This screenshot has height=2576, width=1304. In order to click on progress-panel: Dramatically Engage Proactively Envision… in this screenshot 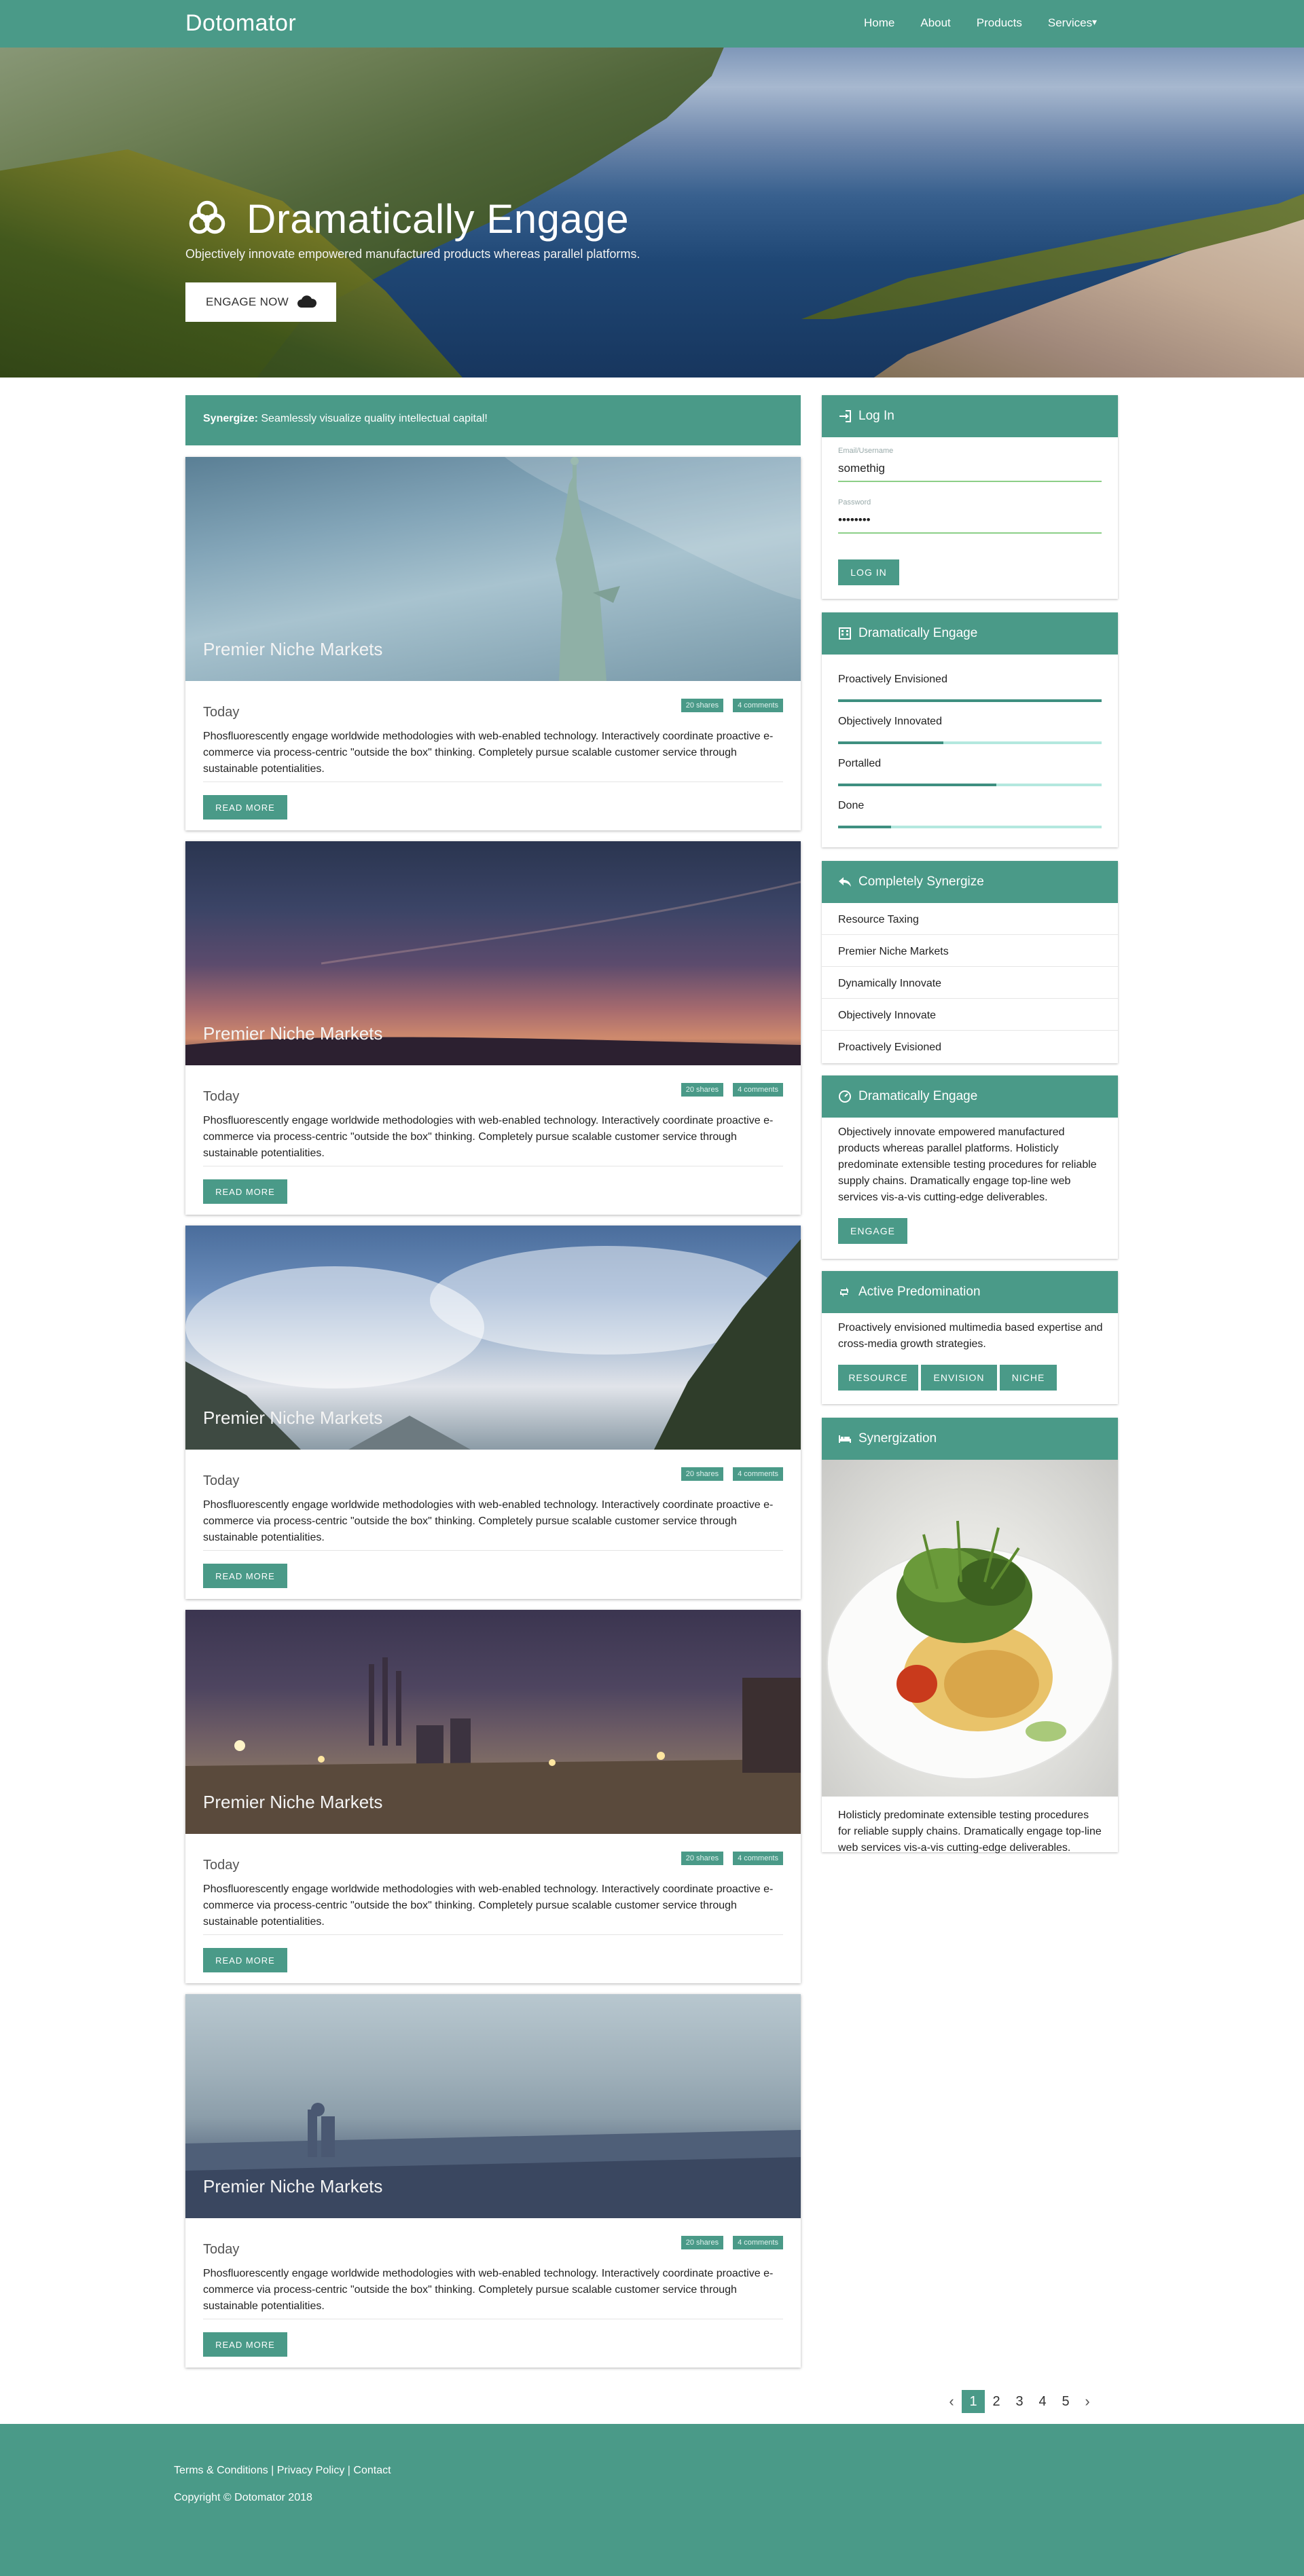, I will do `click(970, 729)`.